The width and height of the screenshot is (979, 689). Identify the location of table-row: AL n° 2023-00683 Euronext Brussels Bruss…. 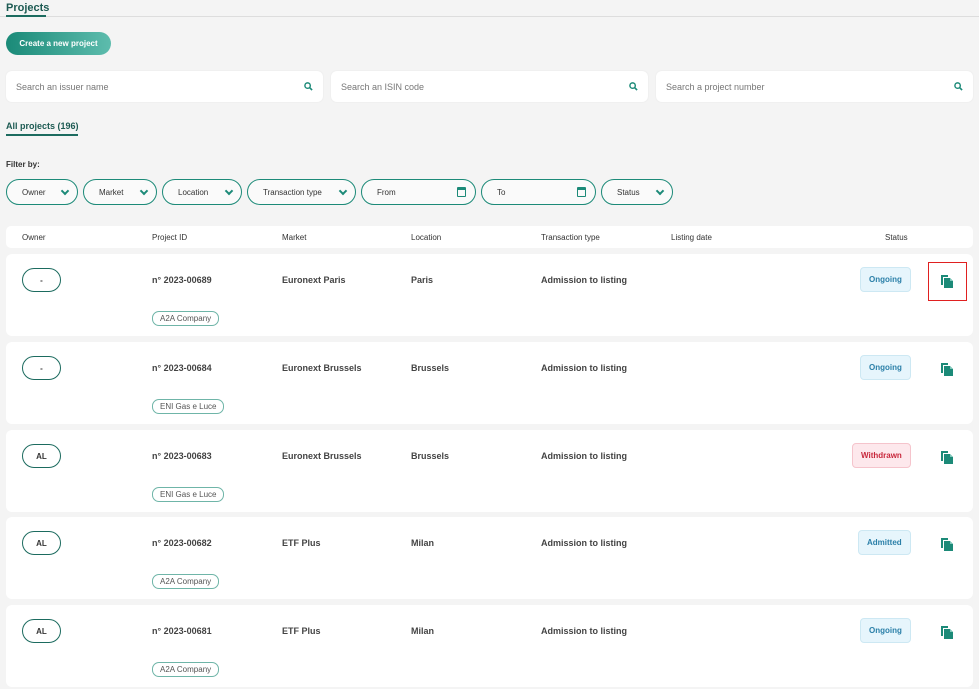
(489, 471).